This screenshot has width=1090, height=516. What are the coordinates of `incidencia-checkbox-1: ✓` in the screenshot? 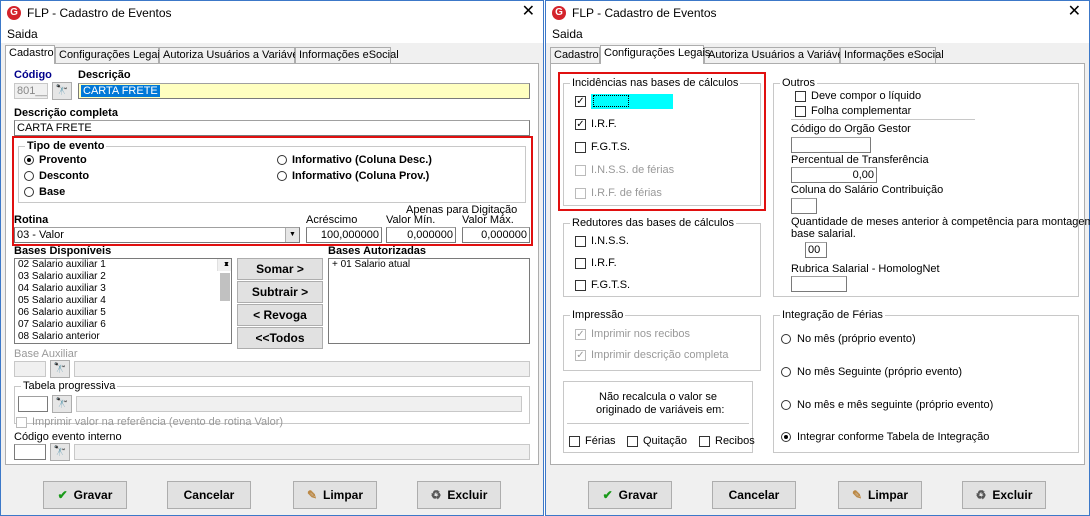 It's located at (580, 101).